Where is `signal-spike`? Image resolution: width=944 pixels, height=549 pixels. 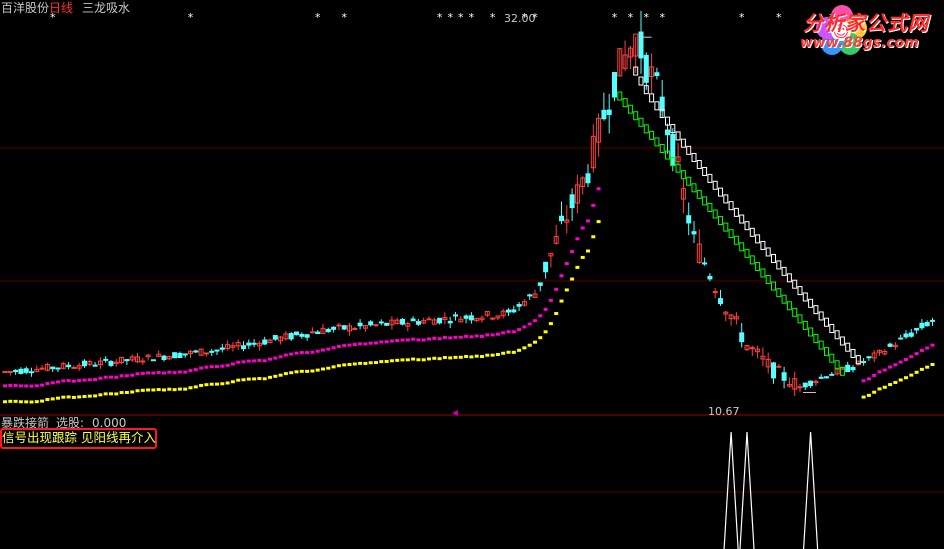
signal-spike is located at coordinates (731, 490).